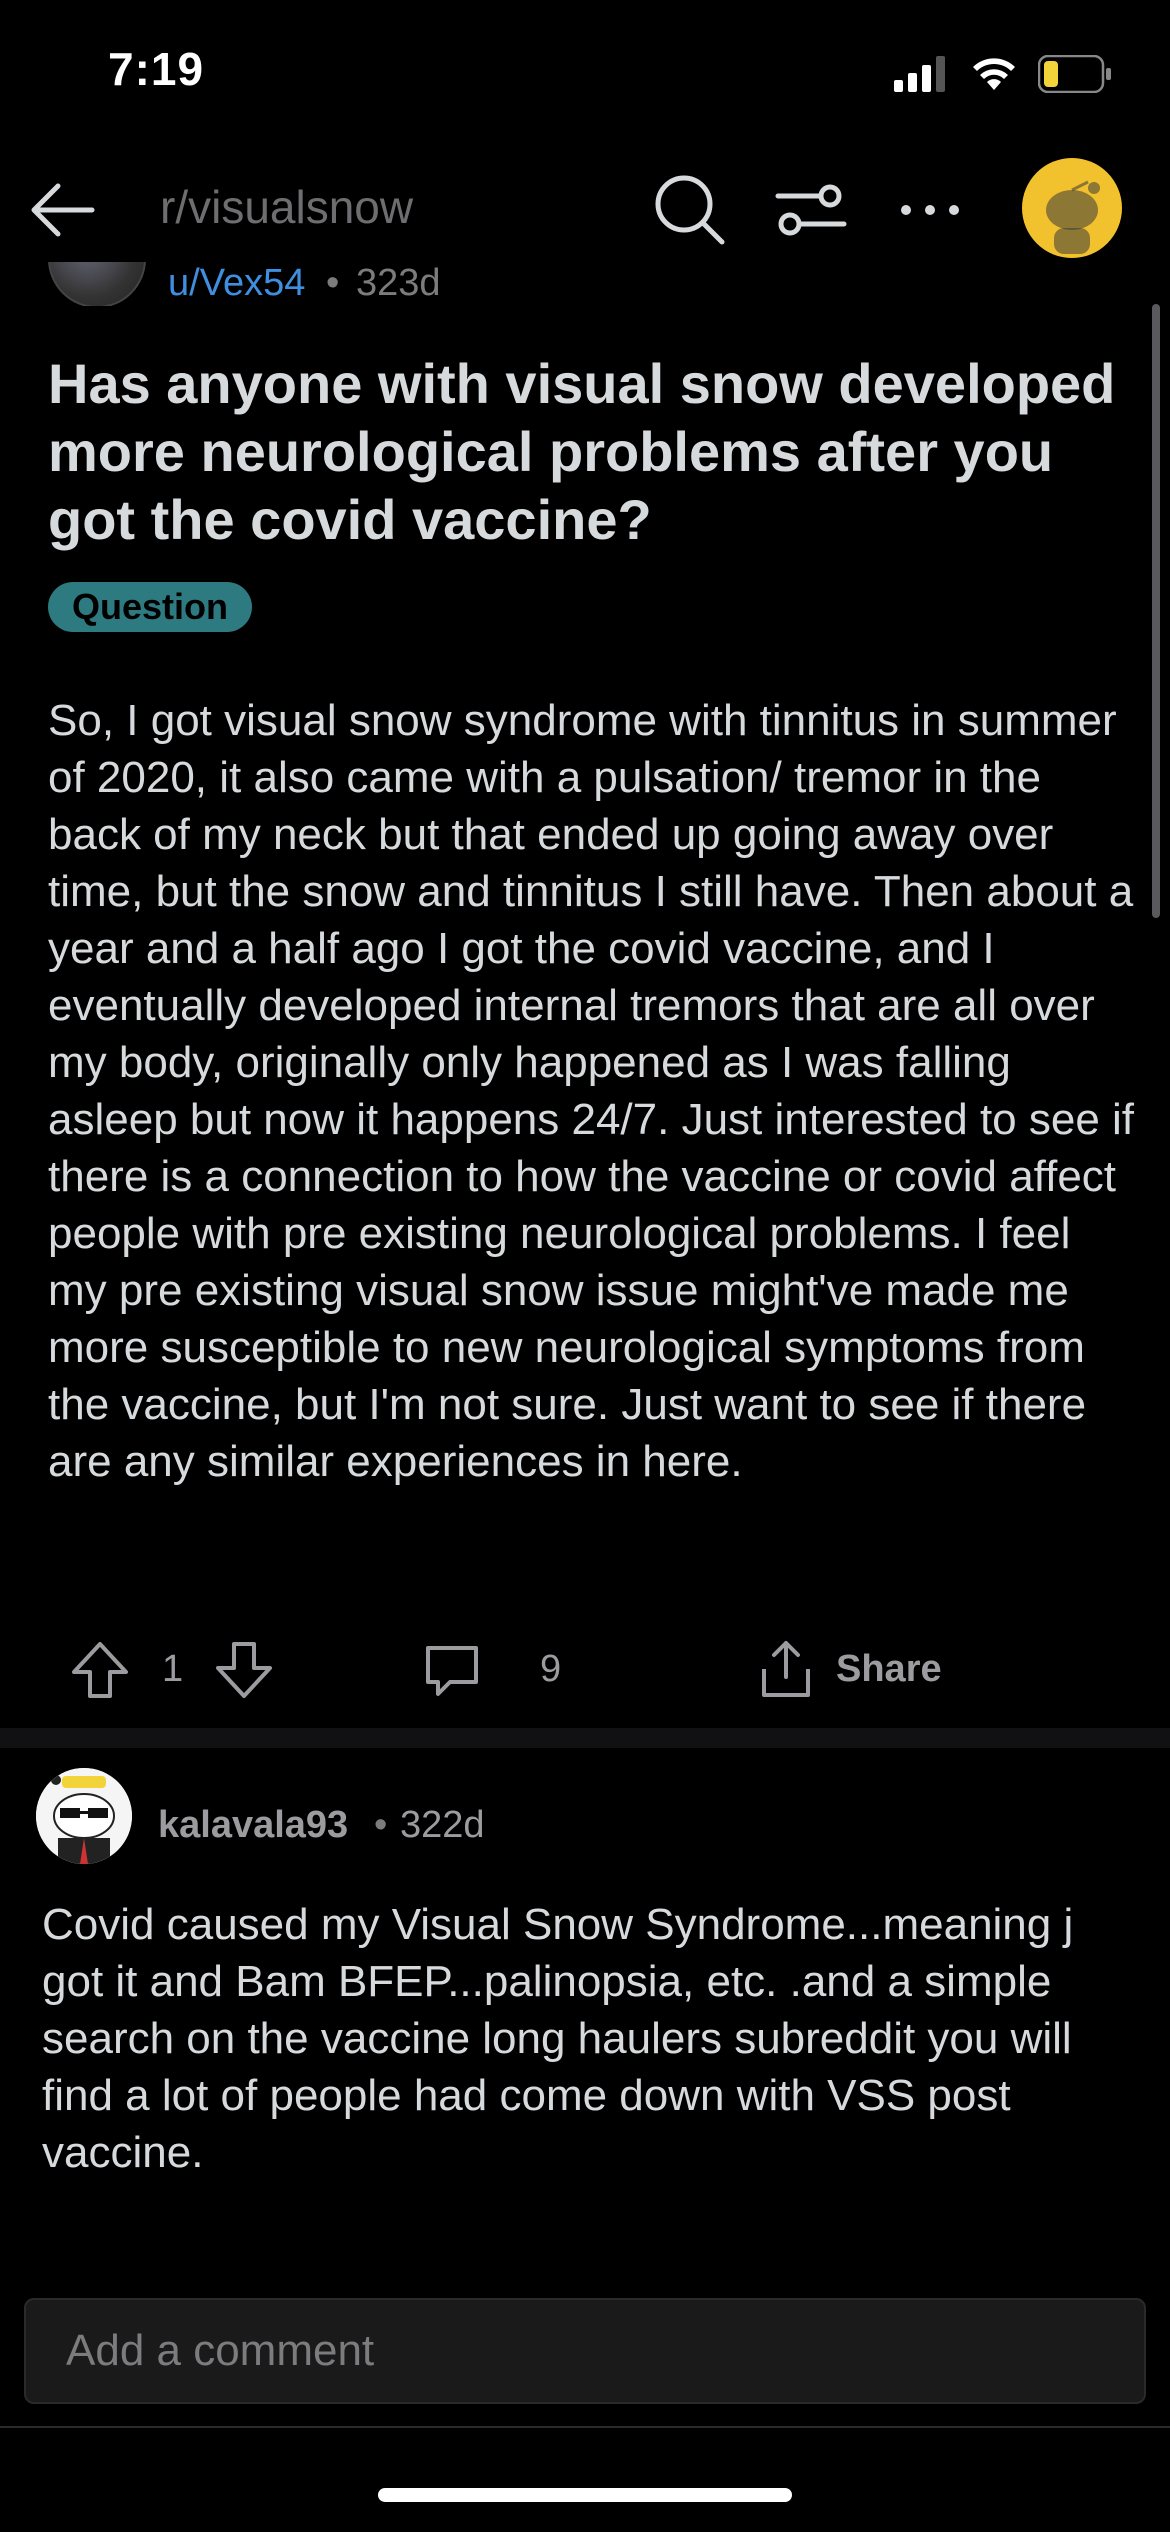 The height and width of the screenshot is (2532, 1170). What do you see at coordinates (150, 607) in the screenshot?
I see `post-flair: Question` at bounding box center [150, 607].